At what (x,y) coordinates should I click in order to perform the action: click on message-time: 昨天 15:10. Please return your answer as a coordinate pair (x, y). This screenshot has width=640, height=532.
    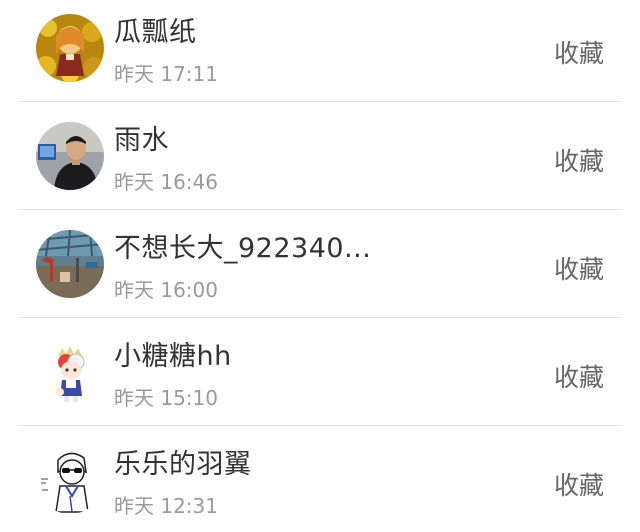
    Looking at the image, I should click on (166, 398).